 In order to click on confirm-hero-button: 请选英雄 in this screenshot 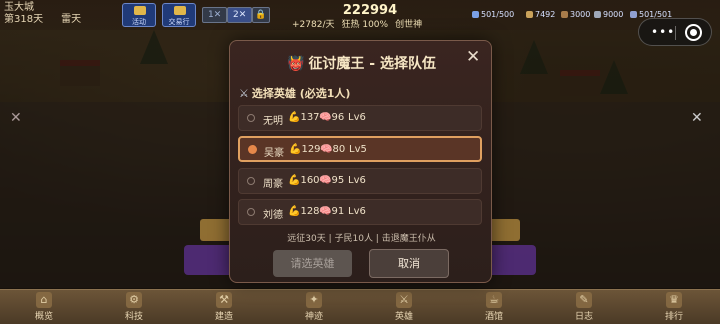, I will do `click(312, 263)`.